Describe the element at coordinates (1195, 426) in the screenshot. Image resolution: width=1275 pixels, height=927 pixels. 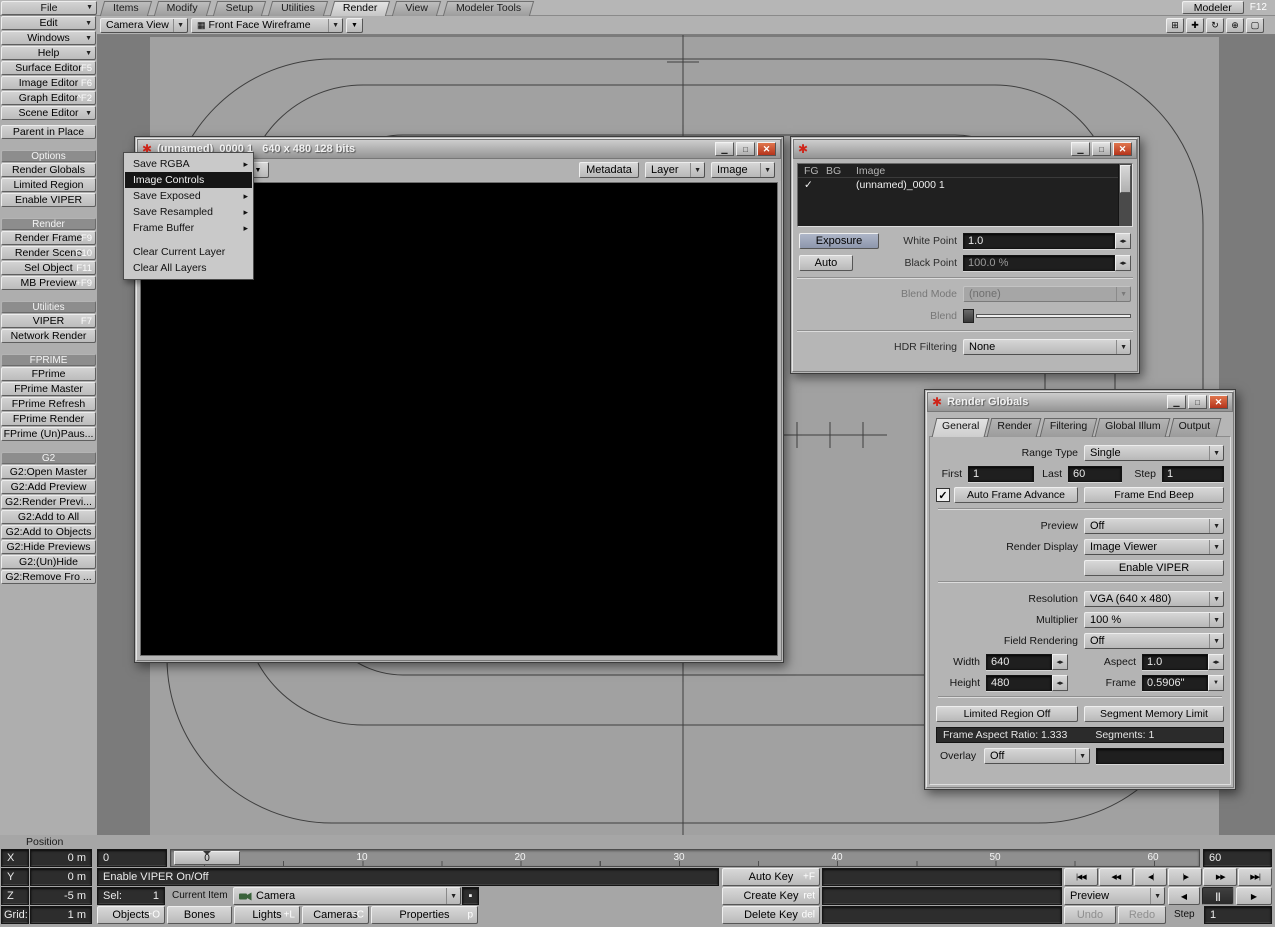
I see `render-globals-tab: Output` at that location.